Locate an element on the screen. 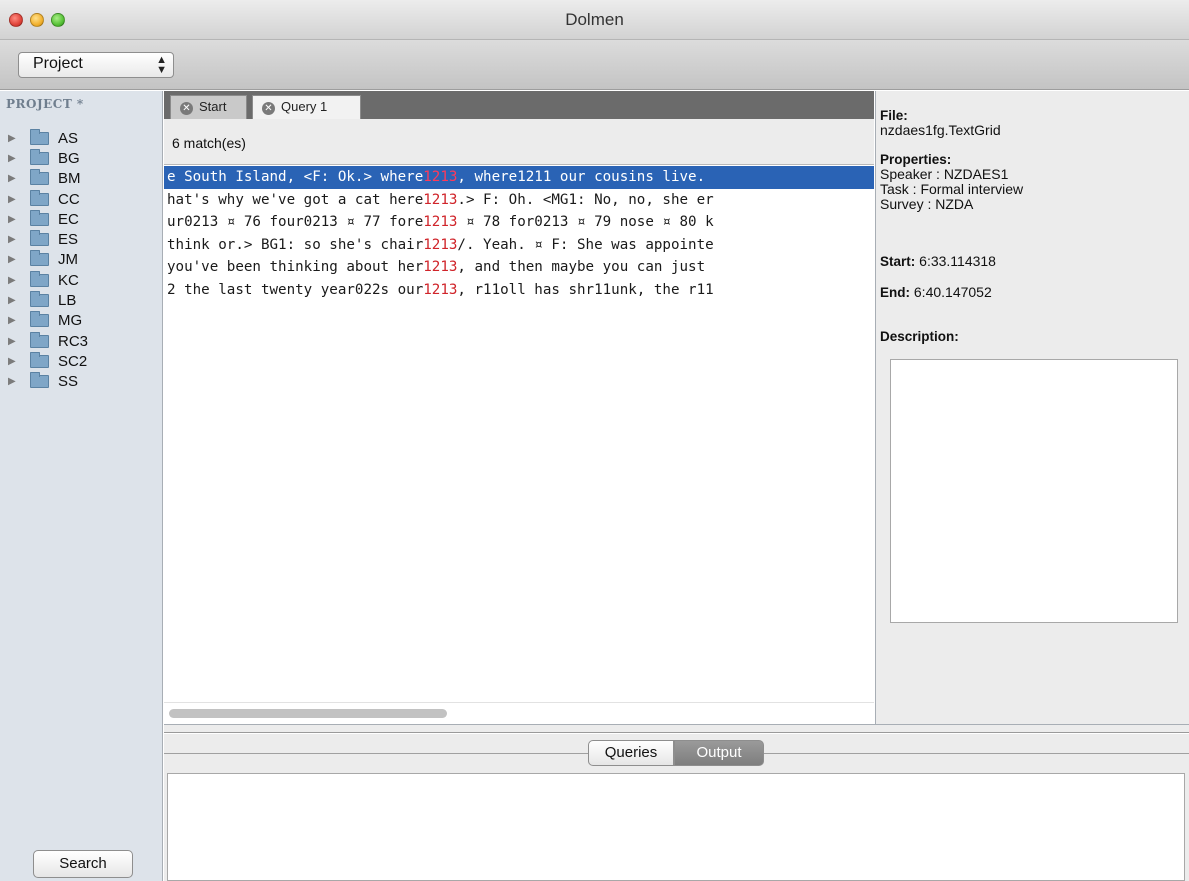 Image resolution: width=1189 pixels, height=881 pixels. toolbar: Project ▲ ▼ is located at coordinates (594, 65).